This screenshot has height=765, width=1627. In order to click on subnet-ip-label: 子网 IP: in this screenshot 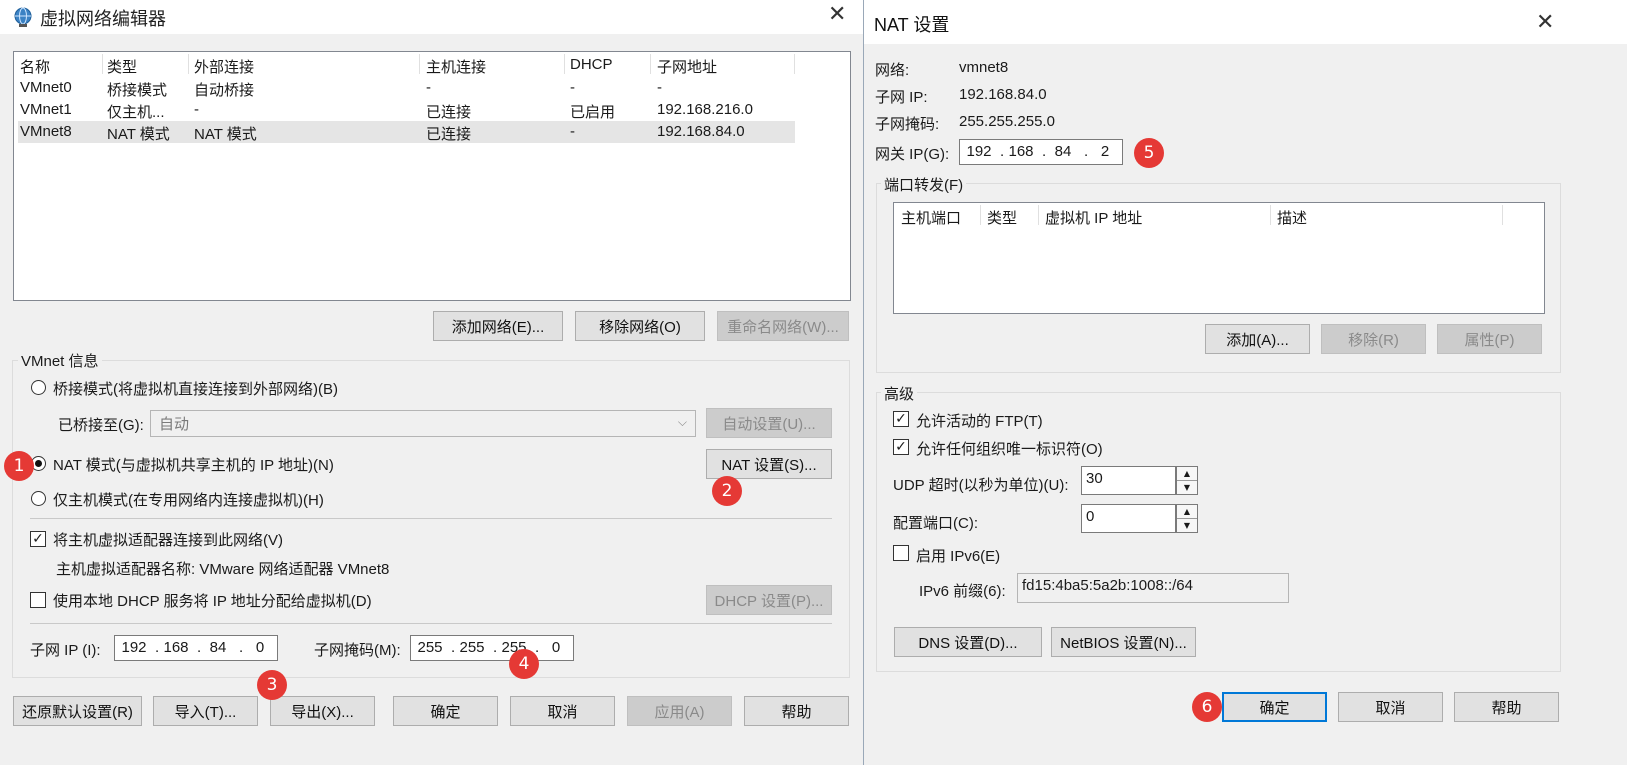, I will do `click(901, 97)`.